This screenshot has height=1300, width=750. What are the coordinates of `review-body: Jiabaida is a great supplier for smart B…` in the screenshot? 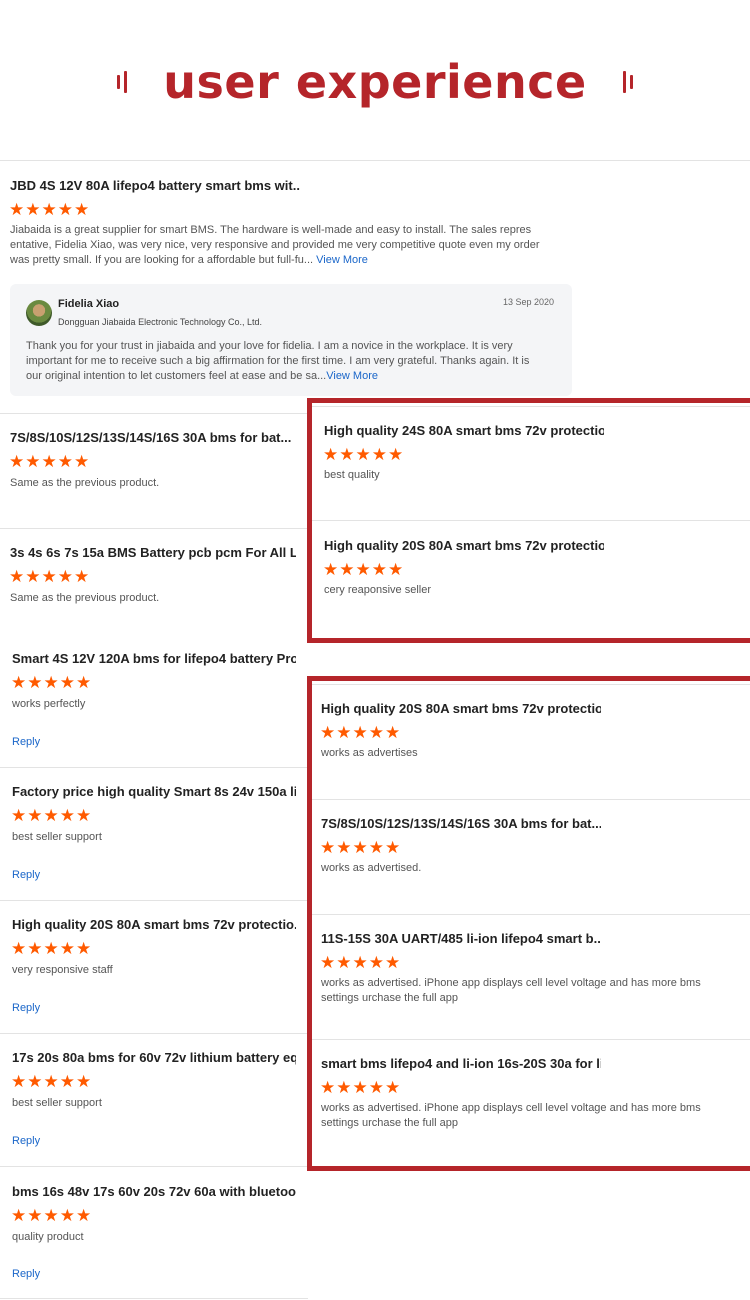 It's located at (275, 245).